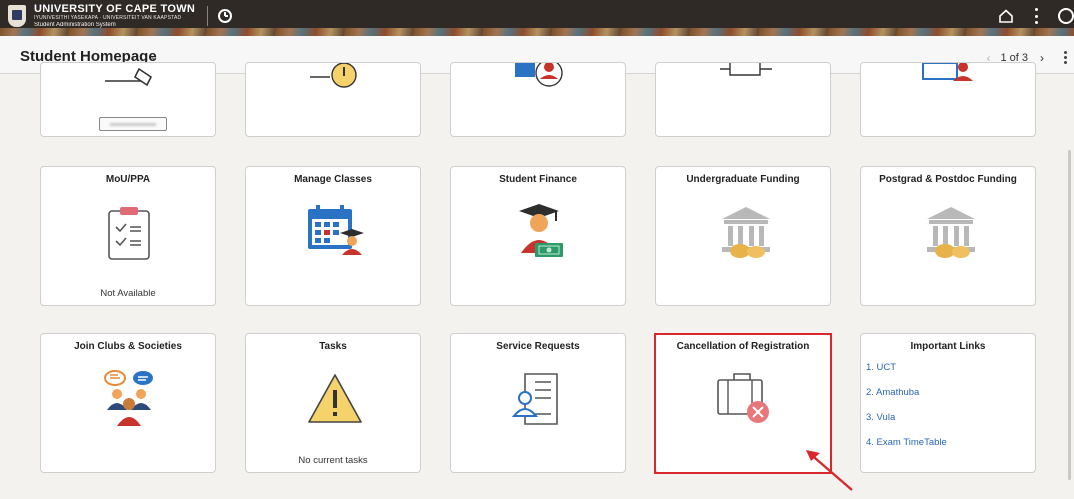 The image size is (1074, 499). I want to click on tile-undergraduate-funding: Undergraduate Funding, so click(743, 236).